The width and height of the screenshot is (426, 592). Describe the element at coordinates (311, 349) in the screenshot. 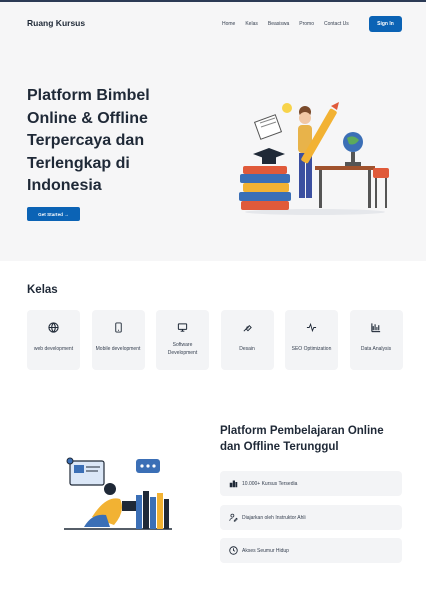

I see `card-label: SEO Optimization` at that location.